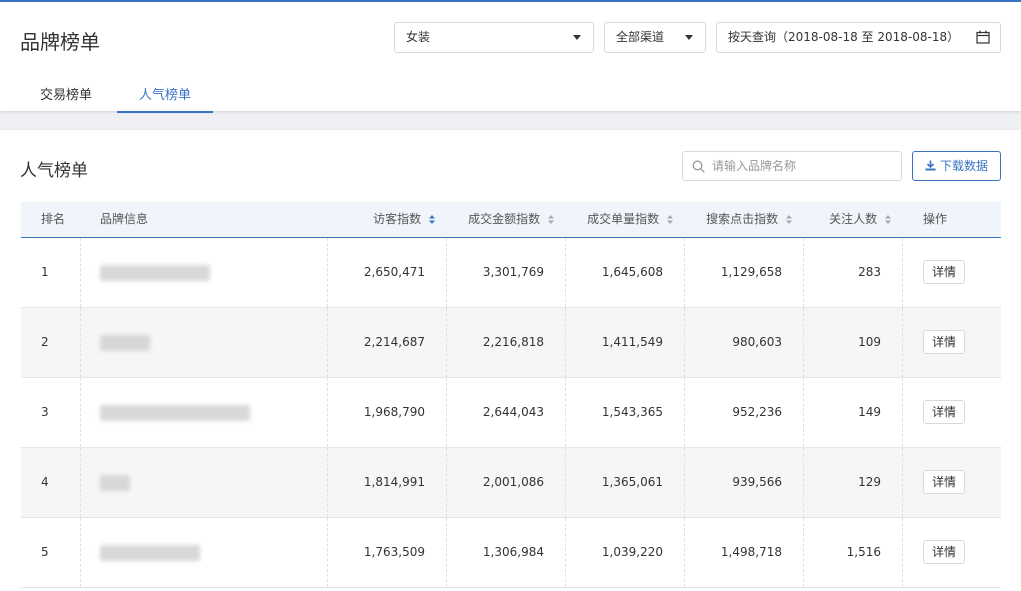 The image size is (1021, 591). I want to click on amount-index-cell: 2,644,043, so click(513, 412).